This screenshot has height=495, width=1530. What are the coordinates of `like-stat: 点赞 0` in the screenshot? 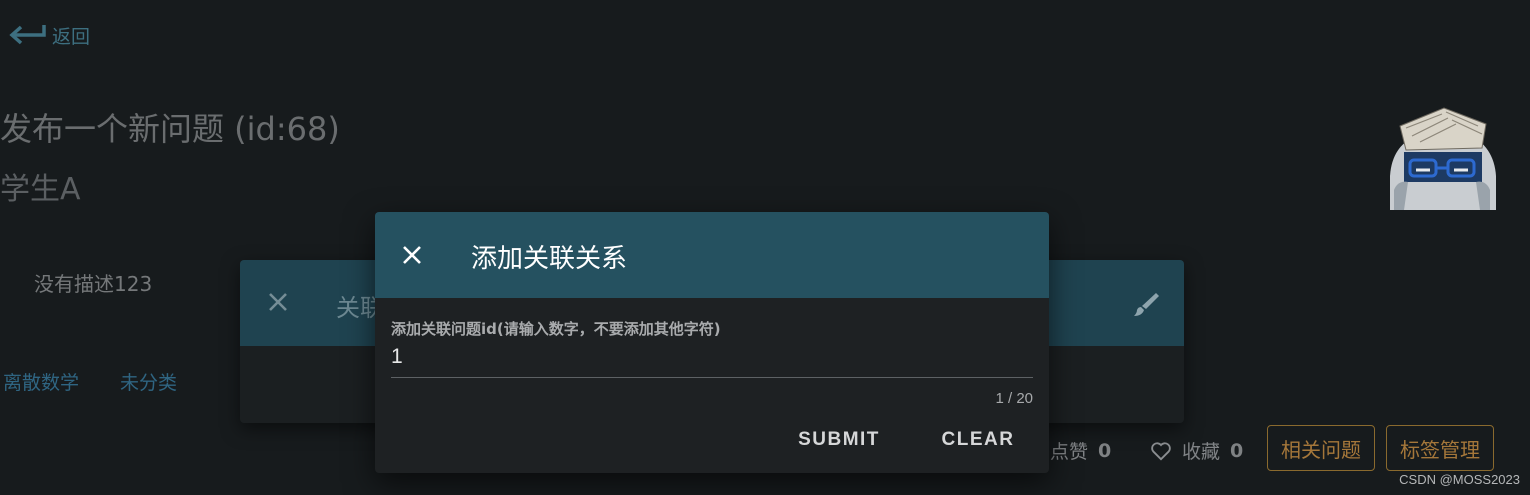 It's located at (1080, 450).